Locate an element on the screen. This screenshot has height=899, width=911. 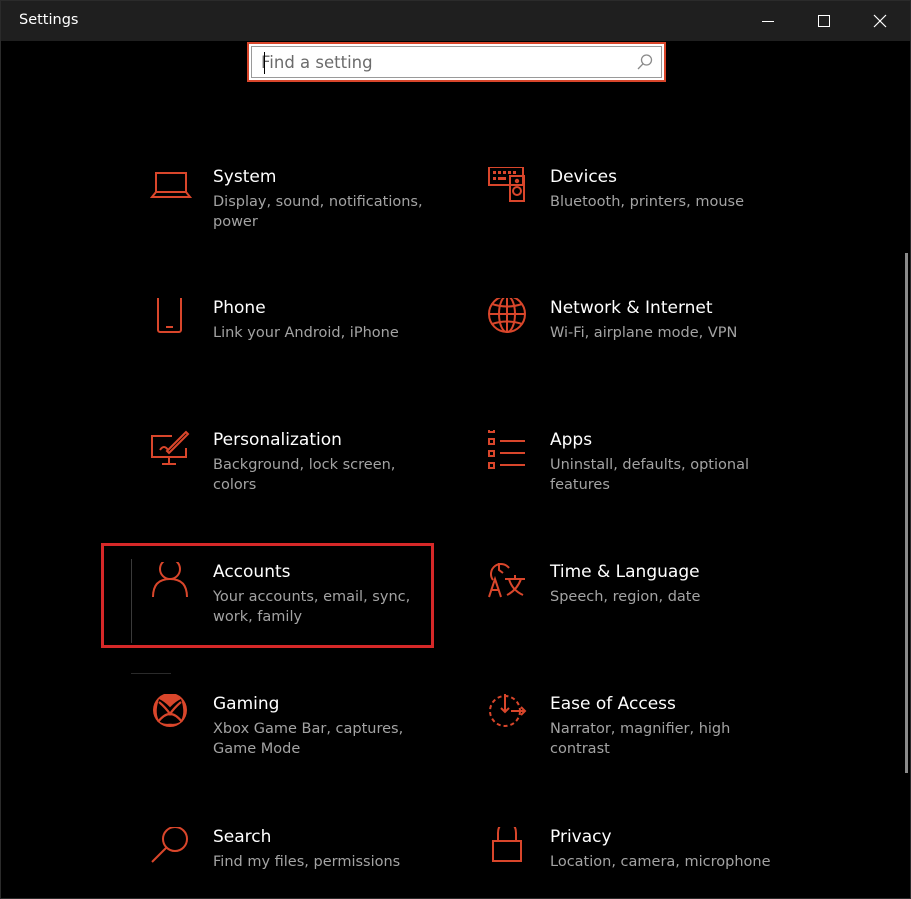
keyboard-speaker-icon is located at coordinates (506, 184).